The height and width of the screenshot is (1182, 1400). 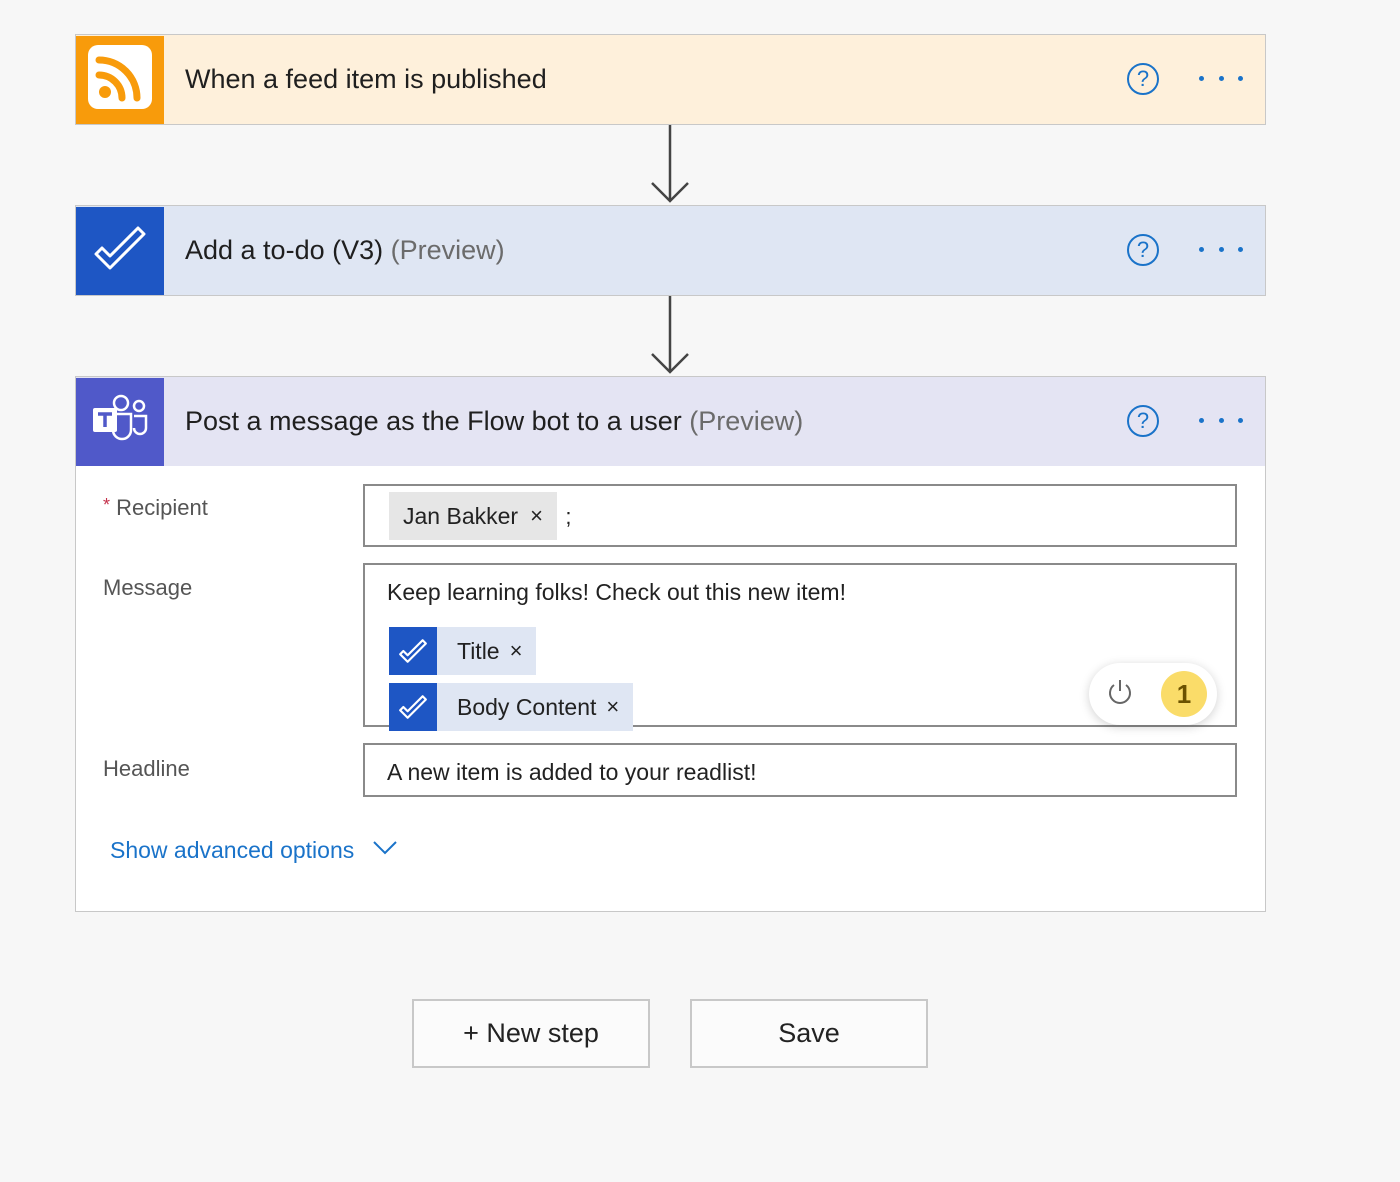 What do you see at coordinates (1184, 694) in the screenshot?
I see `issue-count-badge: 1` at bounding box center [1184, 694].